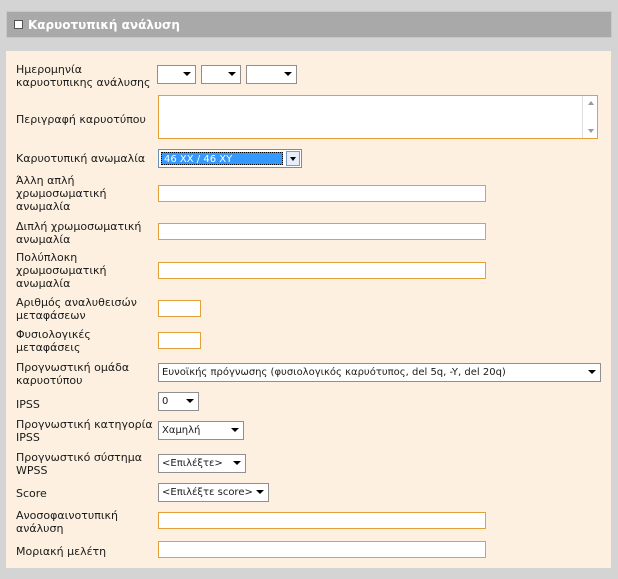  I want to click on wpss-label: Προγνωστικό σύστημα WPSS, so click(79, 464).